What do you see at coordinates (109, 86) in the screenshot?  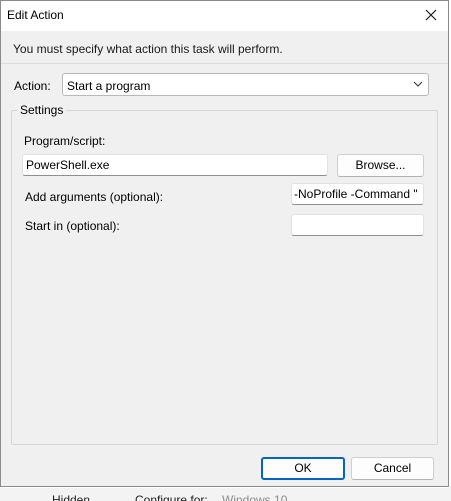 I see `action-dropdown-value: Start a program` at bounding box center [109, 86].